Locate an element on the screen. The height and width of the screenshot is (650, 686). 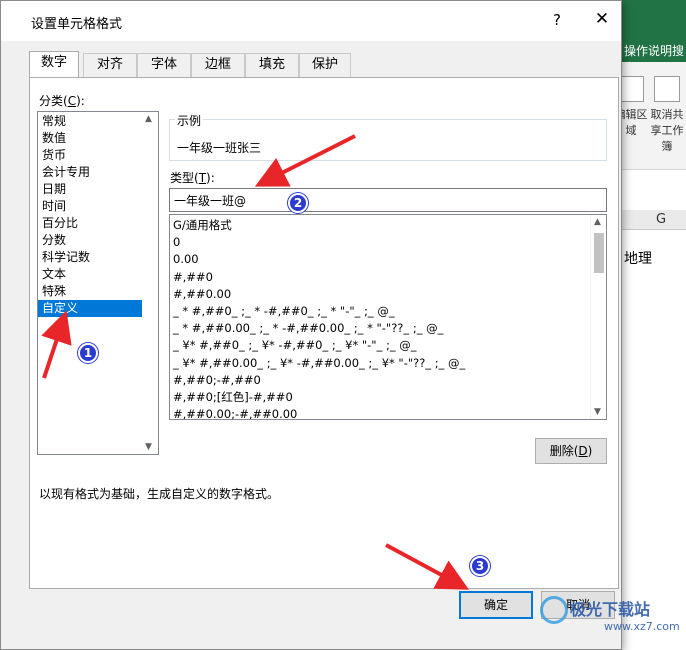
category-list: 常规 数值 货币 会计专用 日期 时间 百分比 分数 科学记数 文本 特殊 自定义 ▲ ▼ is located at coordinates (98, 283).